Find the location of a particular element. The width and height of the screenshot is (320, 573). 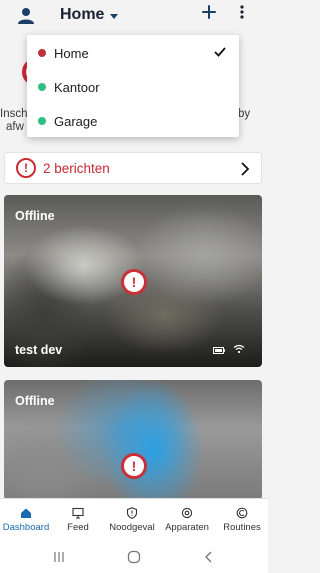

back-icon is located at coordinates (208, 557).